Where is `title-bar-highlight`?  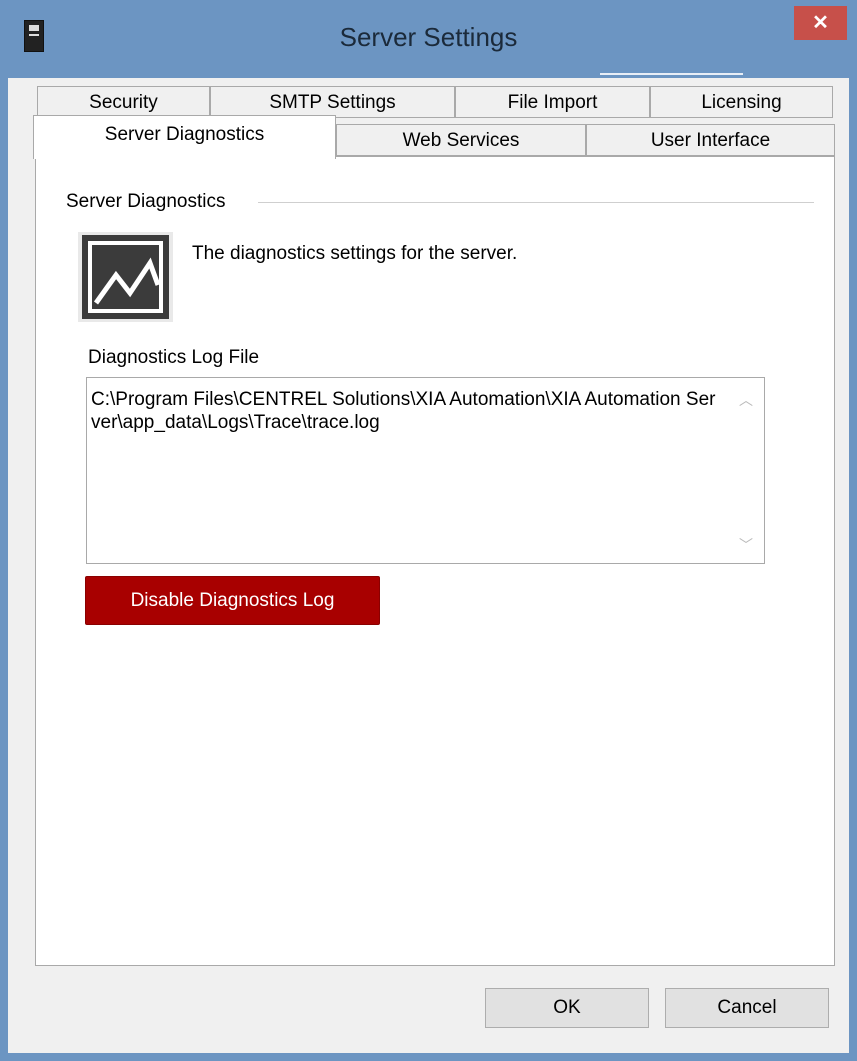 title-bar-highlight is located at coordinates (671, 74).